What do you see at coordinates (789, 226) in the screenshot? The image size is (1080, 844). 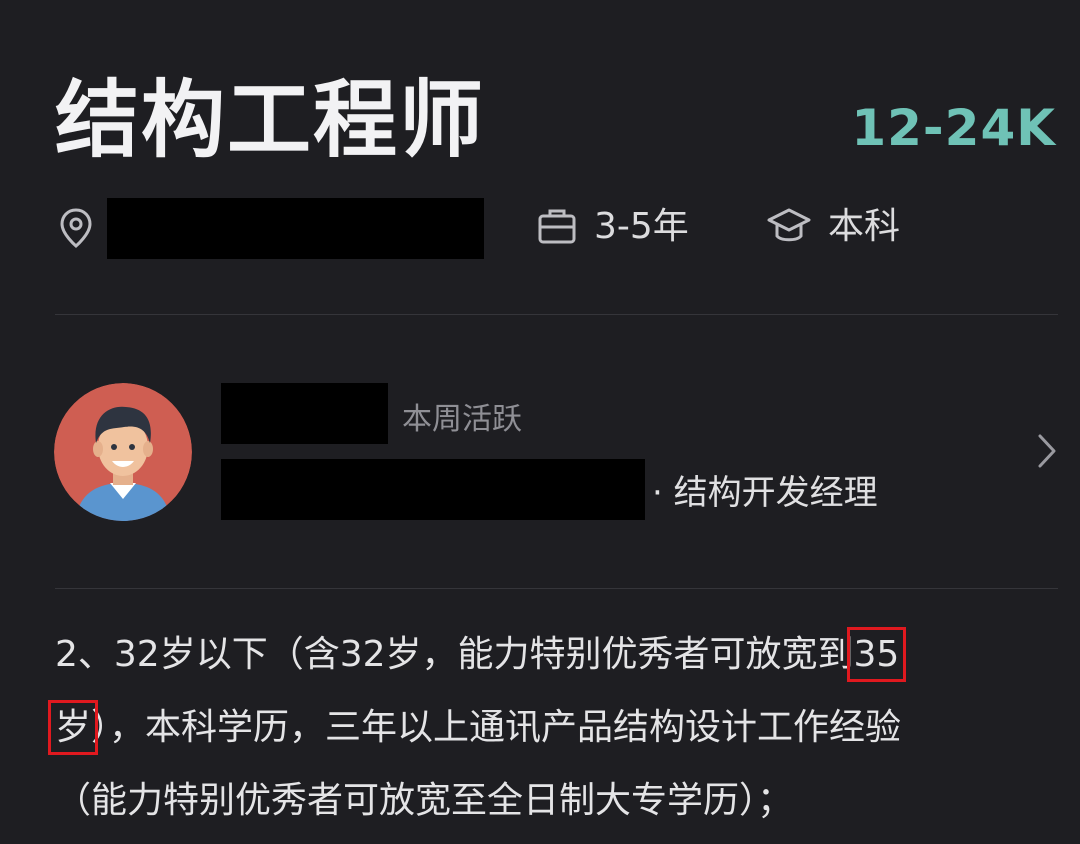 I see `graduation-cap-icon` at bounding box center [789, 226].